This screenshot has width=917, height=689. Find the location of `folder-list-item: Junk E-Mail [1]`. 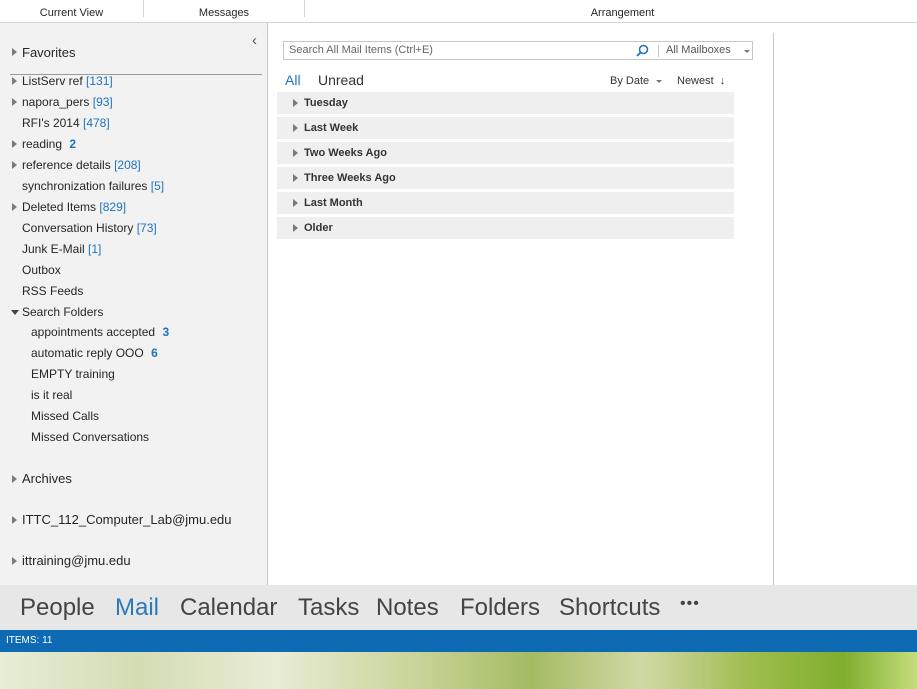

folder-list-item: Junk E-Mail [1] is located at coordinates (61, 249).